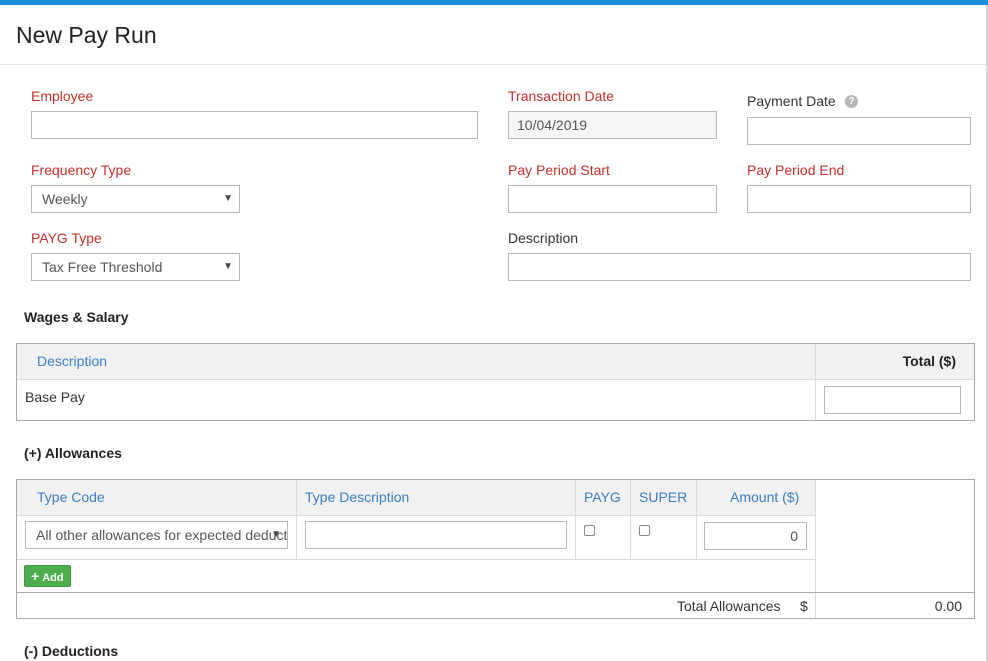 The height and width of the screenshot is (661, 988). Describe the element at coordinates (62, 96) in the screenshot. I see `employee-label: Employee` at that location.